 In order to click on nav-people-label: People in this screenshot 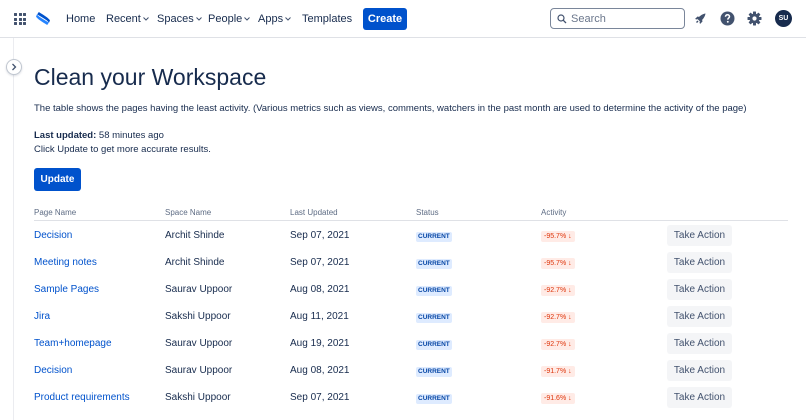, I will do `click(225, 19)`.